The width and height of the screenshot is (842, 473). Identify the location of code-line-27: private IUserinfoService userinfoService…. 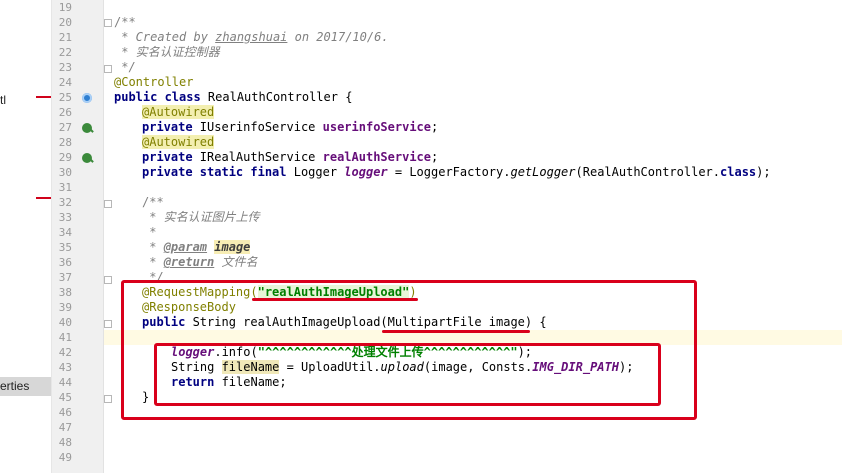
(492, 127).